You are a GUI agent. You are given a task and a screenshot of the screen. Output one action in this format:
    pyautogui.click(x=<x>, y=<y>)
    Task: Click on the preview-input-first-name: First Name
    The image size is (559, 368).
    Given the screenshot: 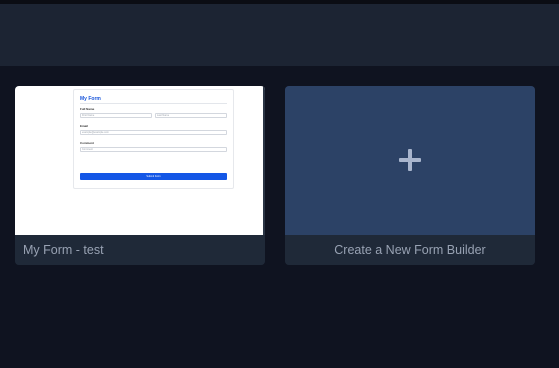 What is the action you would take?
    pyautogui.click(x=116, y=115)
    